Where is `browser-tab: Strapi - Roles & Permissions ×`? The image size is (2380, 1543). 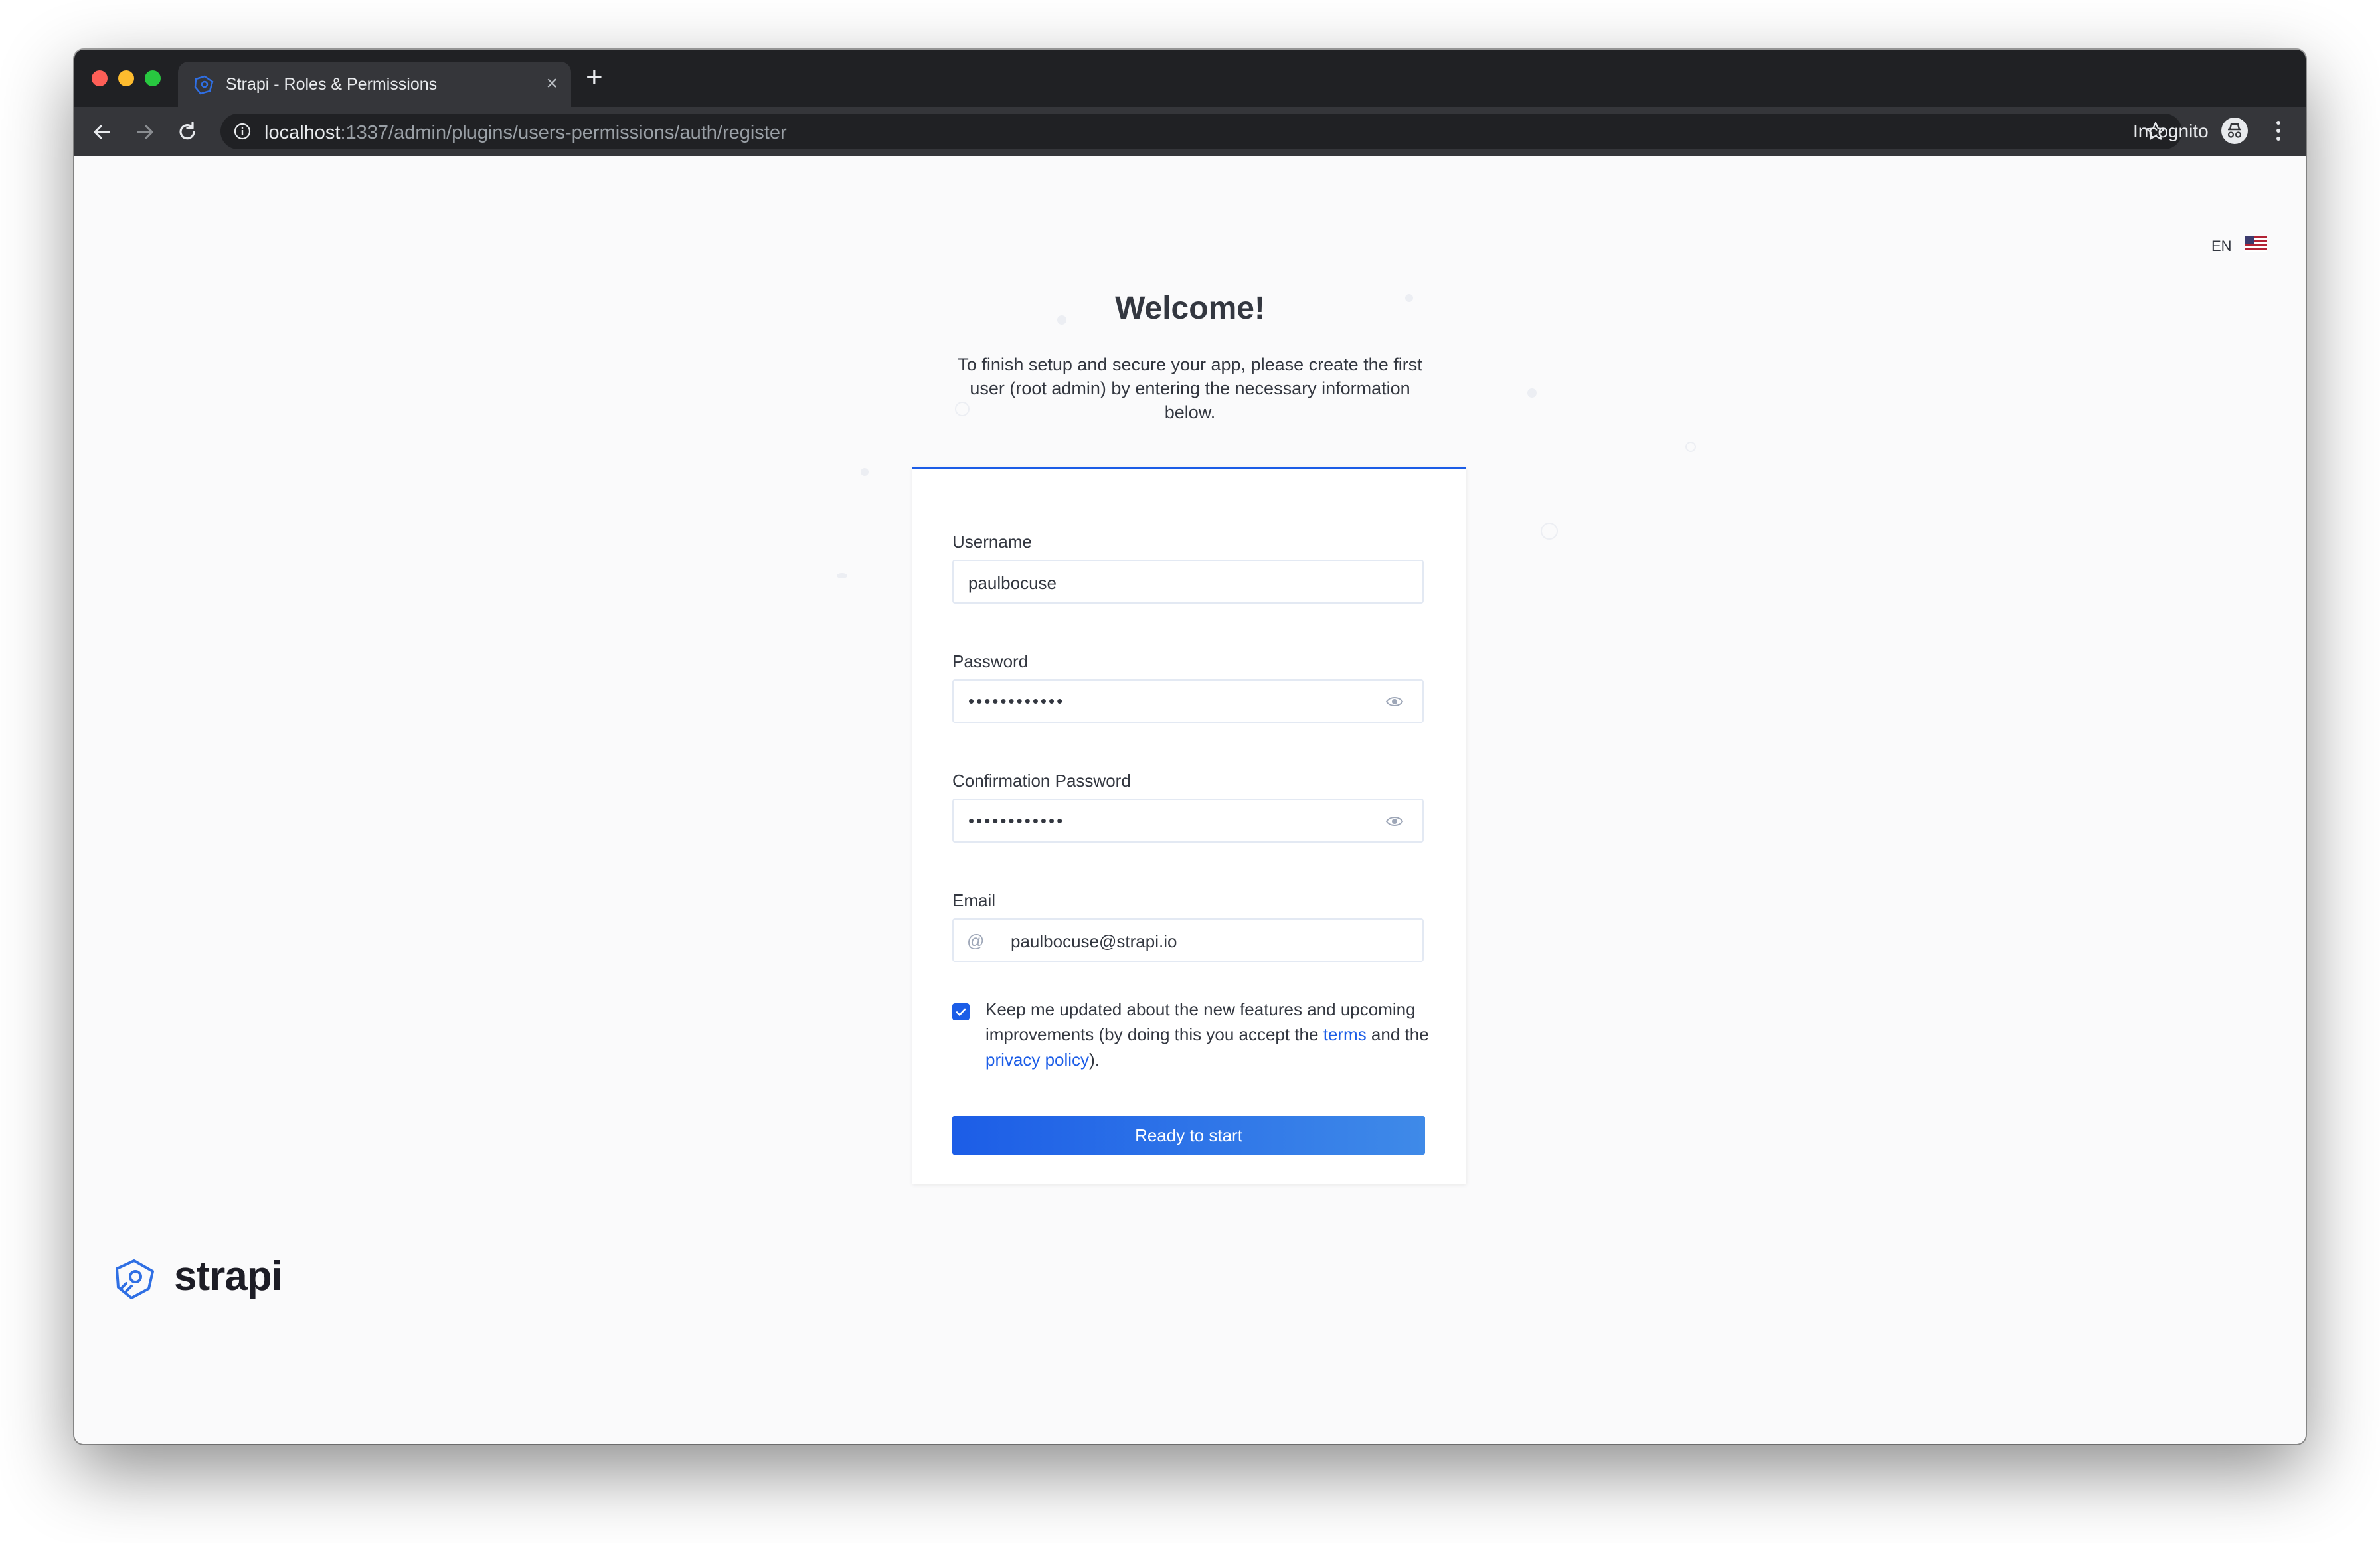
browser-tab: Strapi - Roles & Permissions × is located at coordinates (374, 84).